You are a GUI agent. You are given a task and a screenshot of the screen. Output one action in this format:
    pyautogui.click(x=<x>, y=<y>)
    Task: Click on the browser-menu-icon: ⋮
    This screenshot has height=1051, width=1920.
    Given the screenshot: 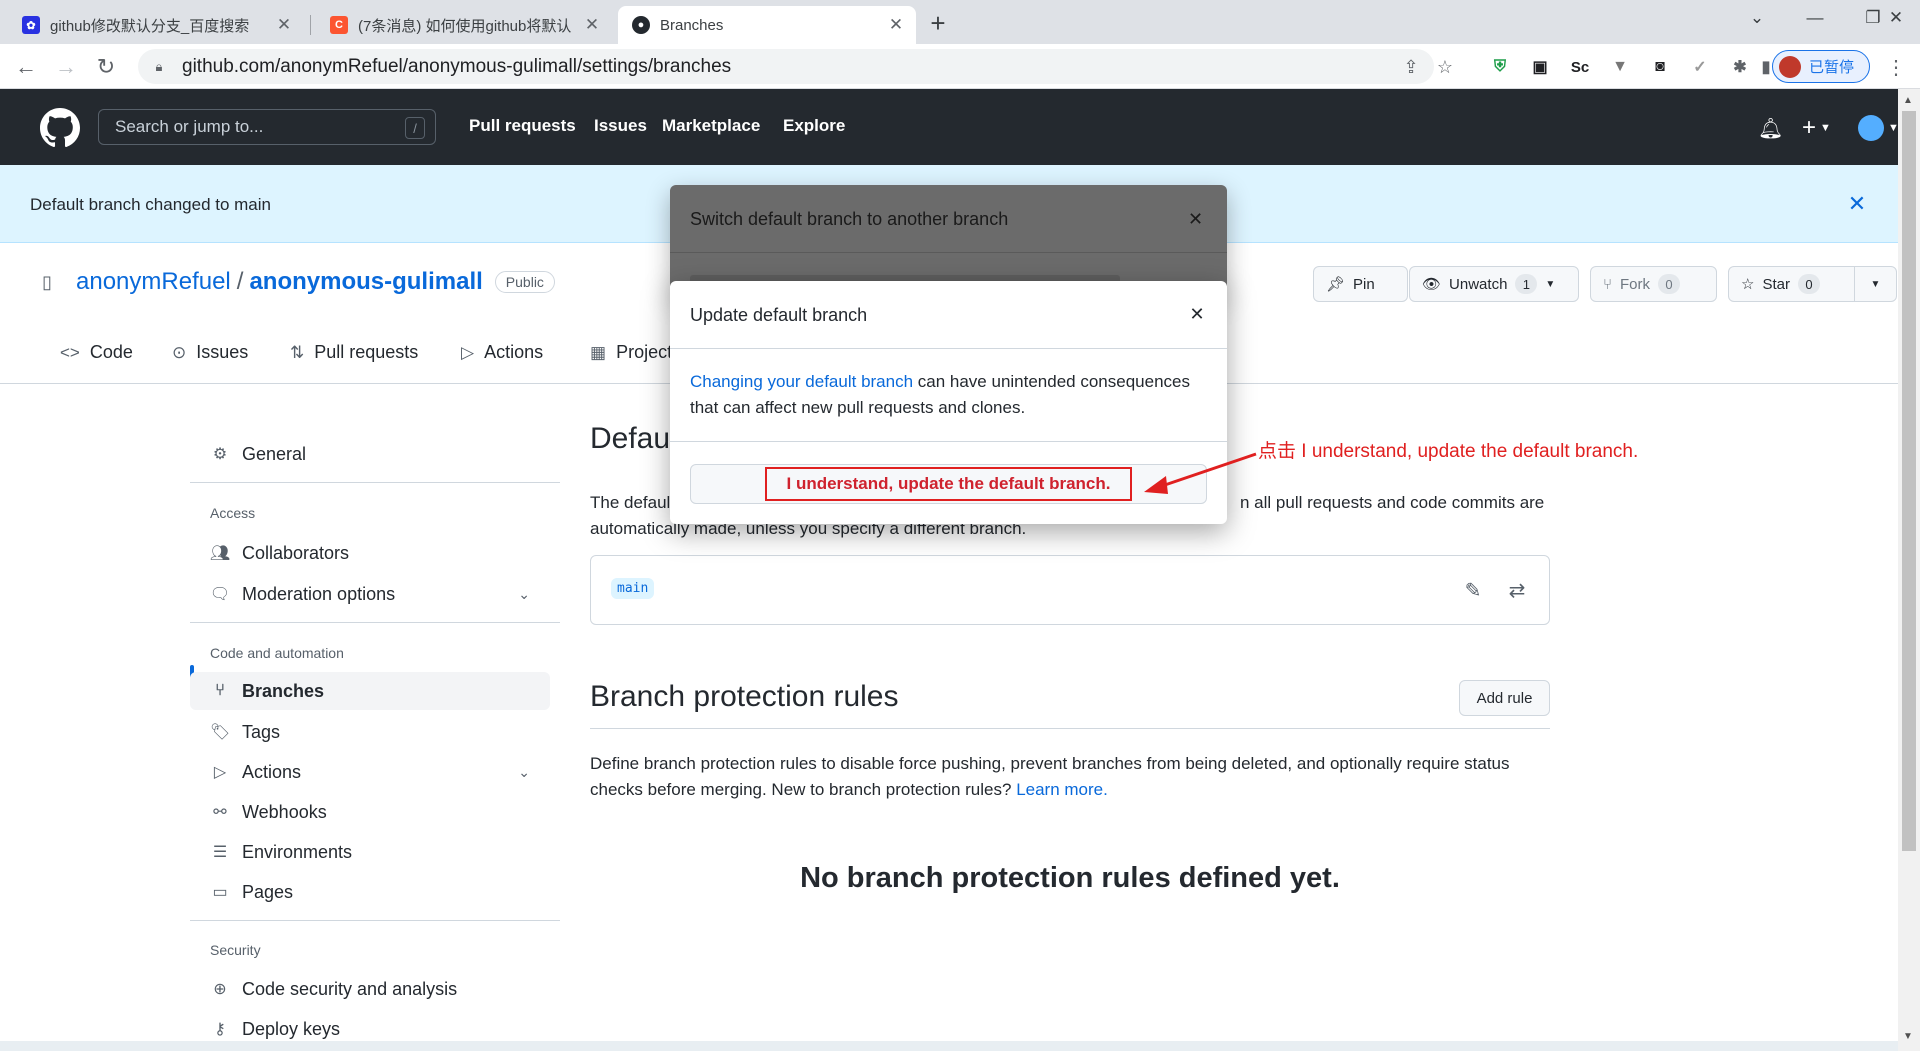 What is the action you would take?
    pyautogui.click(x=1896, y=67)
    